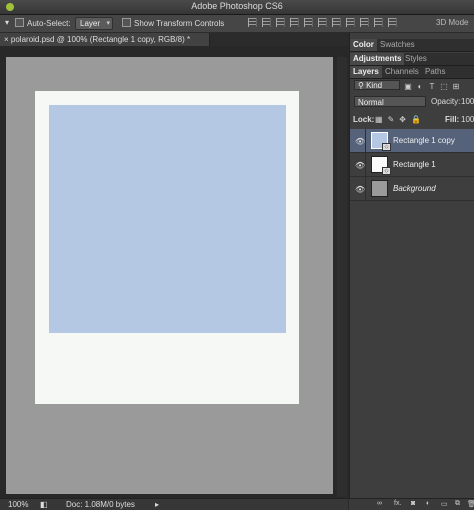 The image size is (474, 510). I want to click on title-bar: Adobe Photoshop CS6, so click(237, 7).